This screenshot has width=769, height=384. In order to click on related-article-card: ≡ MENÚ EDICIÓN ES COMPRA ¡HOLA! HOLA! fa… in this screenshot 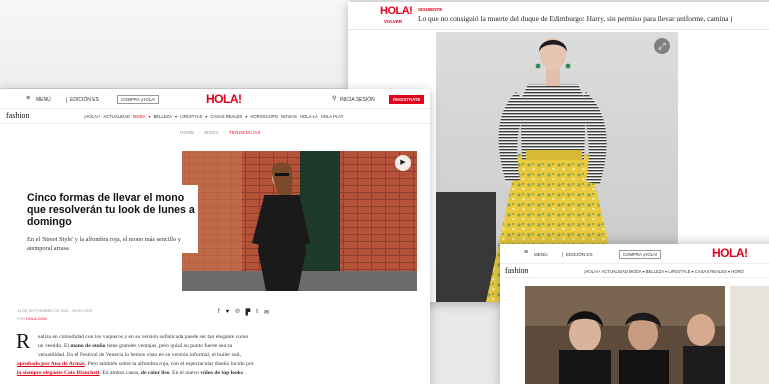, I will do `click(634, 314)`.